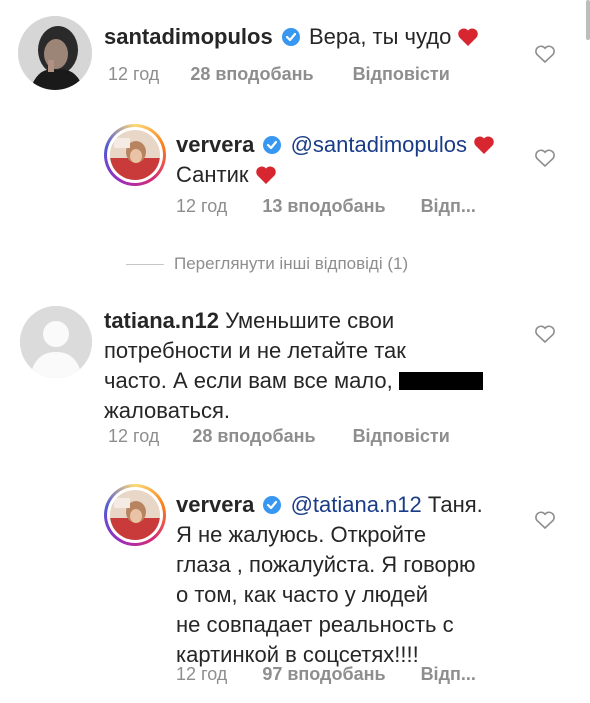  I want to click on view-more-replies: Переглянути інші відповіді (1), so click(267, 264).